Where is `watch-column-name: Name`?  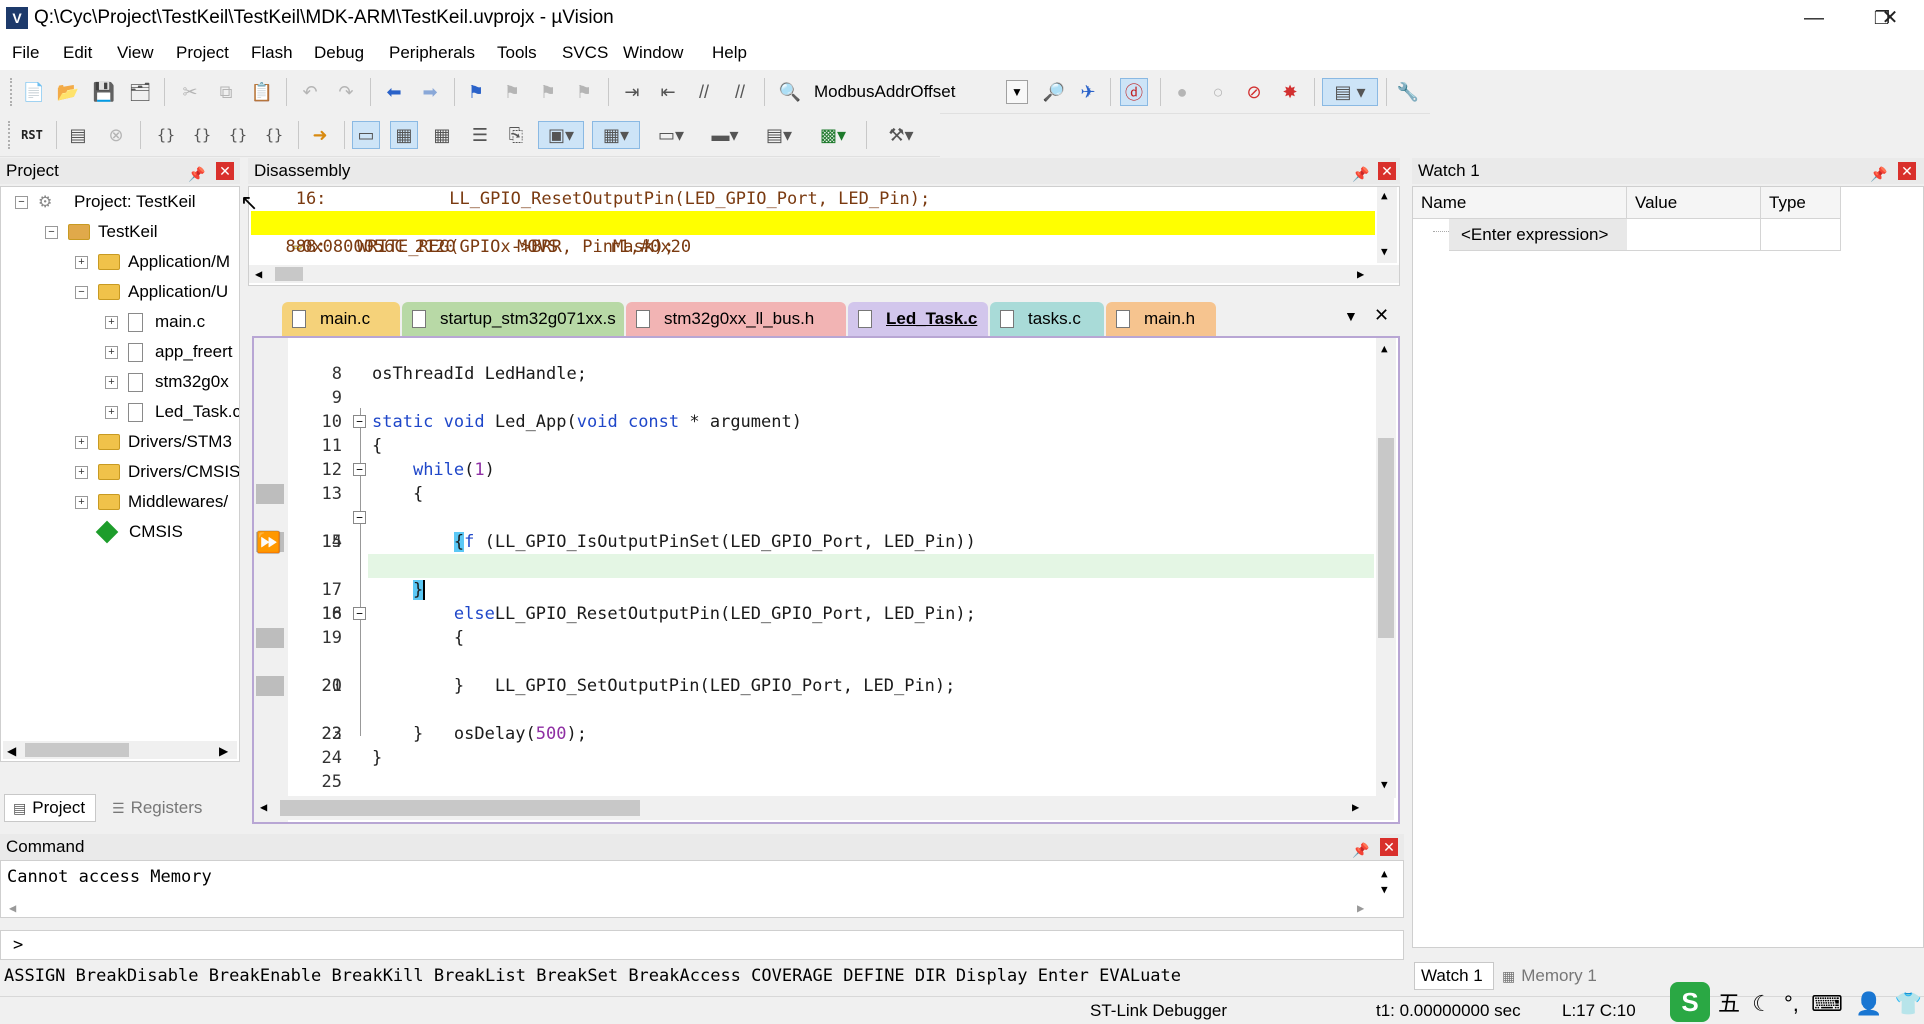
watch-column-name: Name is located at coordinates (1520, 203).